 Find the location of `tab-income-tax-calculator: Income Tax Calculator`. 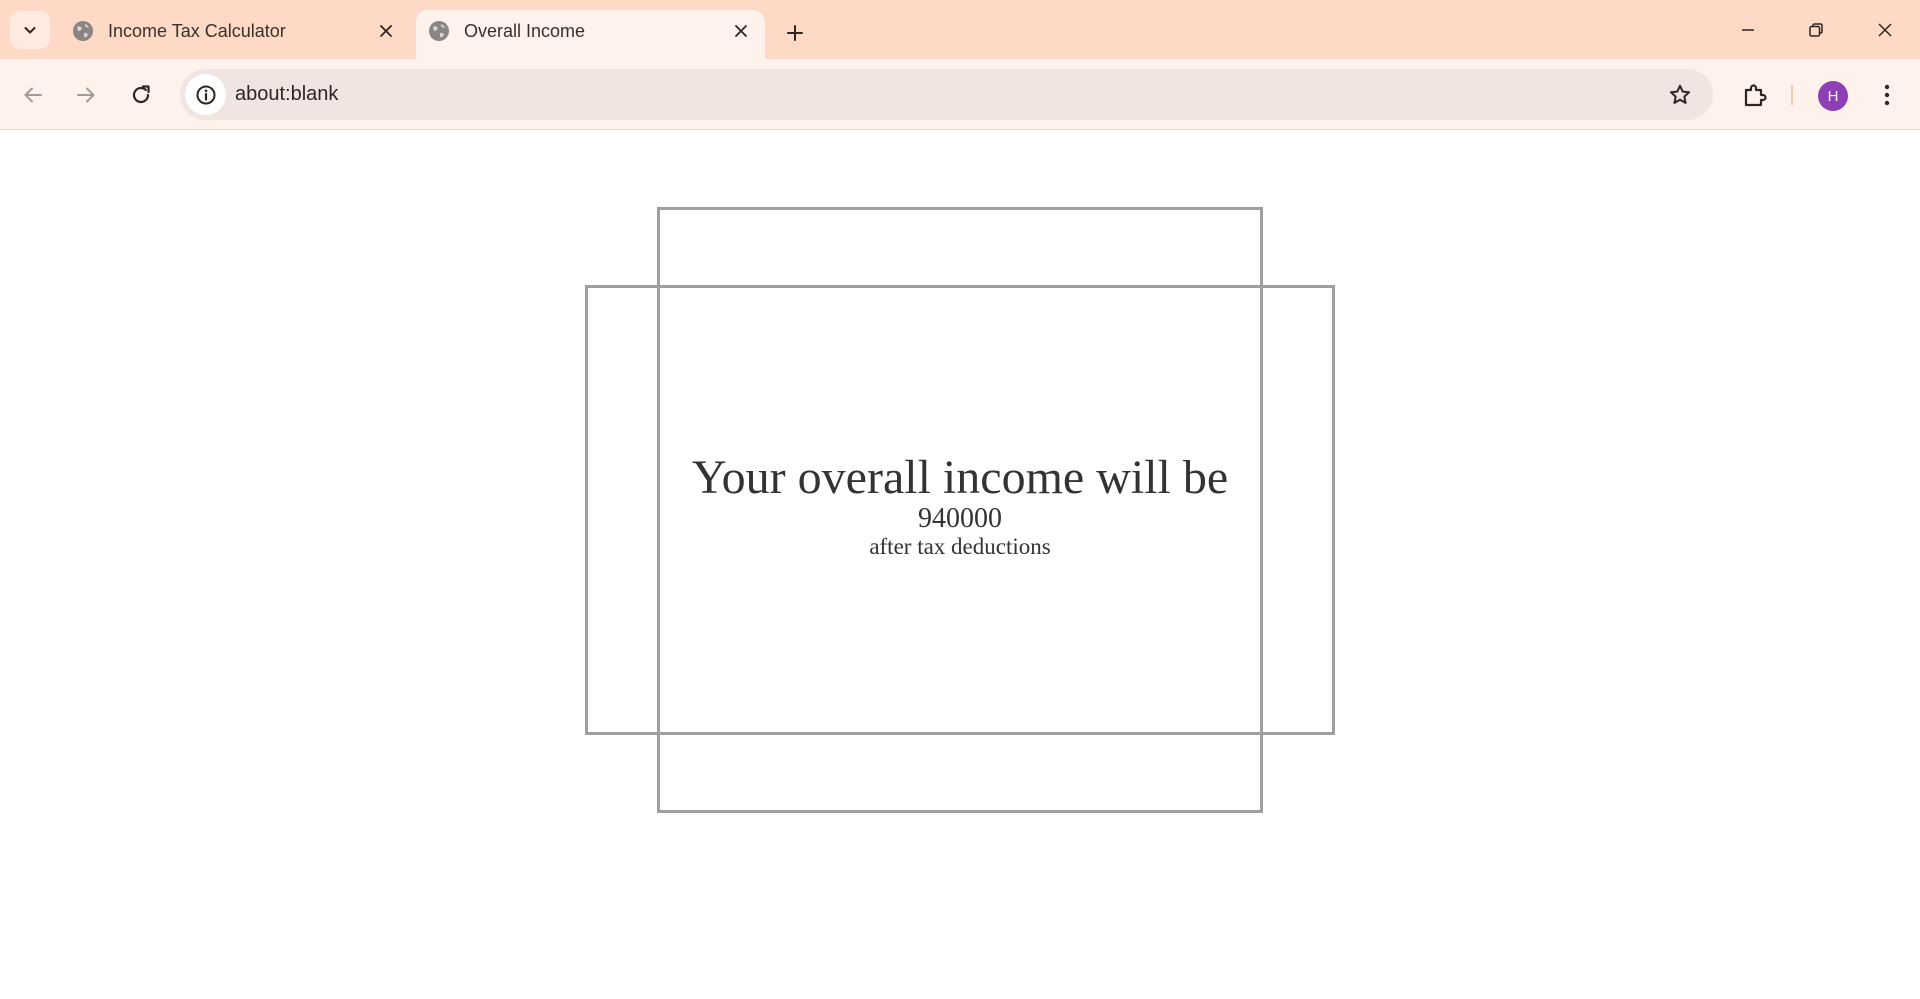

tab-income-tax-calculator: Income Tax Calculator is located at coordinates (235, 34).